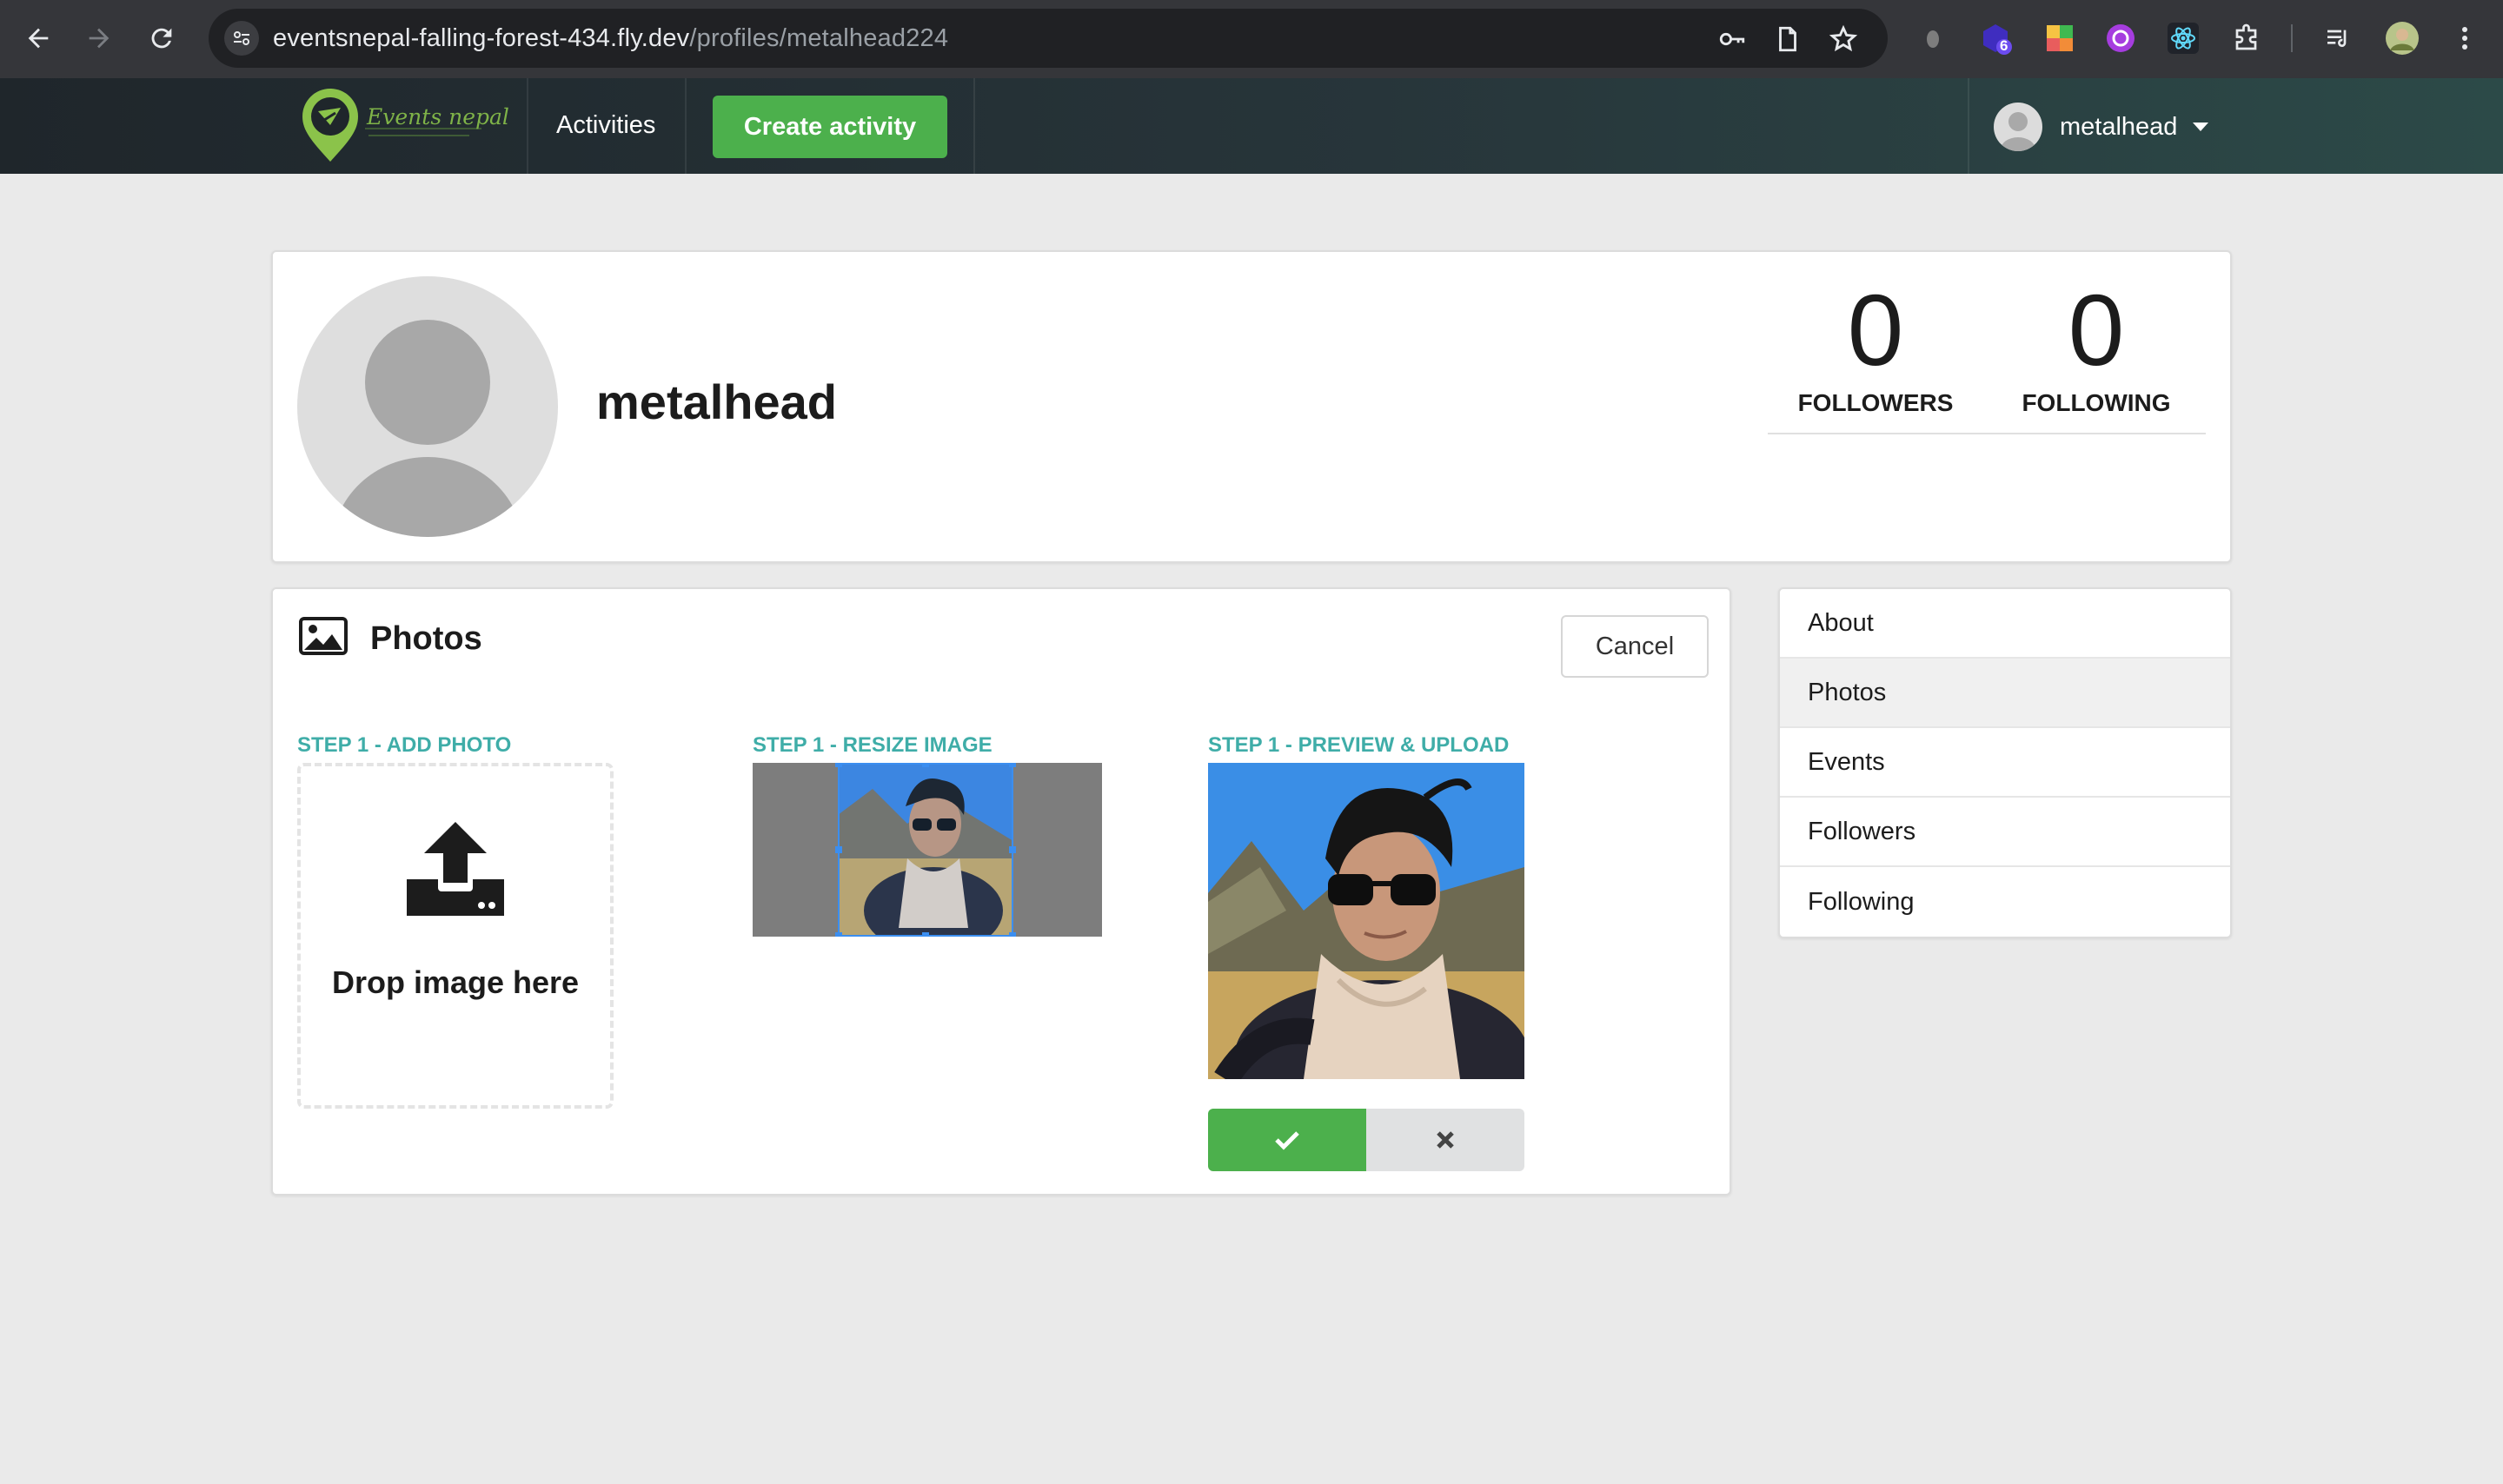 This screenshot has width=2503, height=1484. Describe the element at coordinates (2096, 330) in the screenshot. I see `following-count: 0` at that location.